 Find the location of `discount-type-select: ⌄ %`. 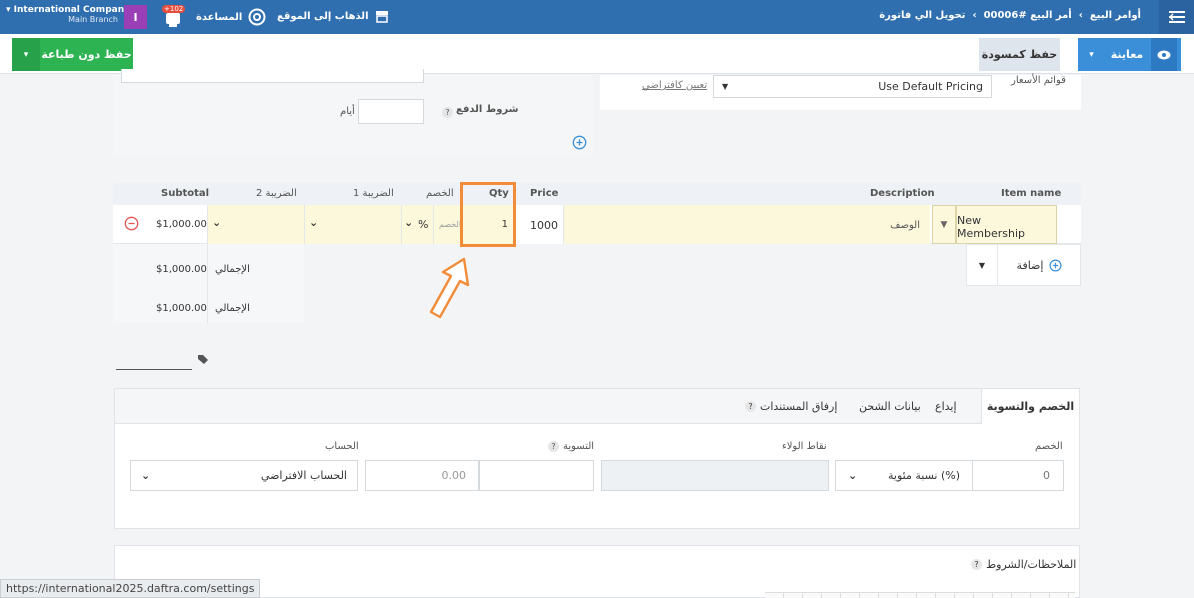

discount-type-select: ⌄ % is located at coordinates (417, 224).